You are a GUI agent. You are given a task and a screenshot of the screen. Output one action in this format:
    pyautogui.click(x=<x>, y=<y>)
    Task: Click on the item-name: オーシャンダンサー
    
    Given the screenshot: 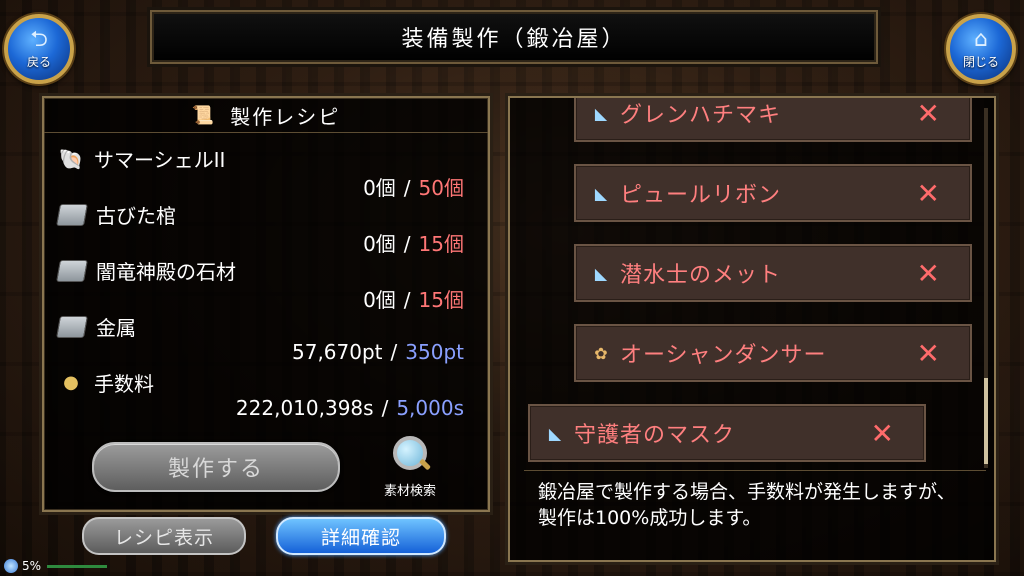 What is the action you would take?
    pyautogui.click(x=723, y=355)
    